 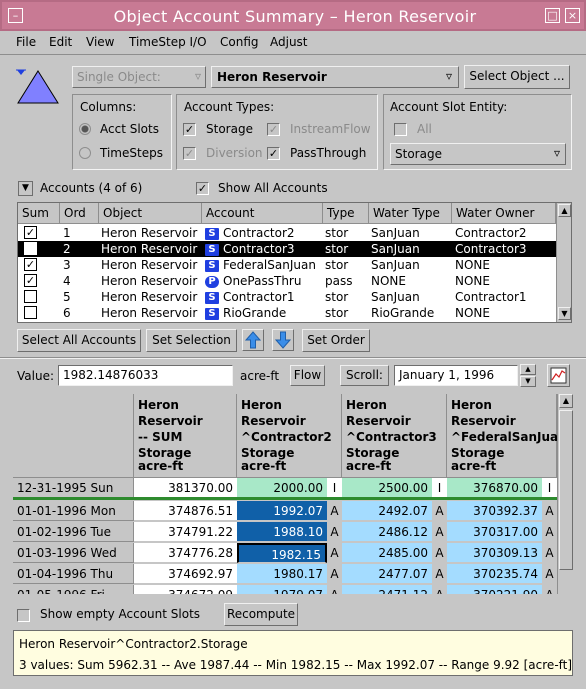 What do you see at coordinates (150, 213) in the screenshot?
I see `column-header-object: Object` at bounding box center [150, 213].